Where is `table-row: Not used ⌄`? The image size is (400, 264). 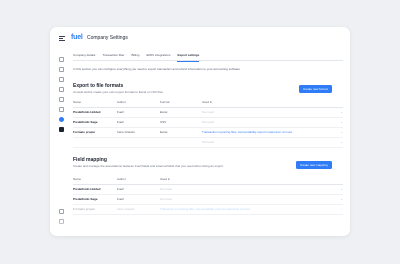
table-row: Not used ⌄ is located at coordinates (208, 142).